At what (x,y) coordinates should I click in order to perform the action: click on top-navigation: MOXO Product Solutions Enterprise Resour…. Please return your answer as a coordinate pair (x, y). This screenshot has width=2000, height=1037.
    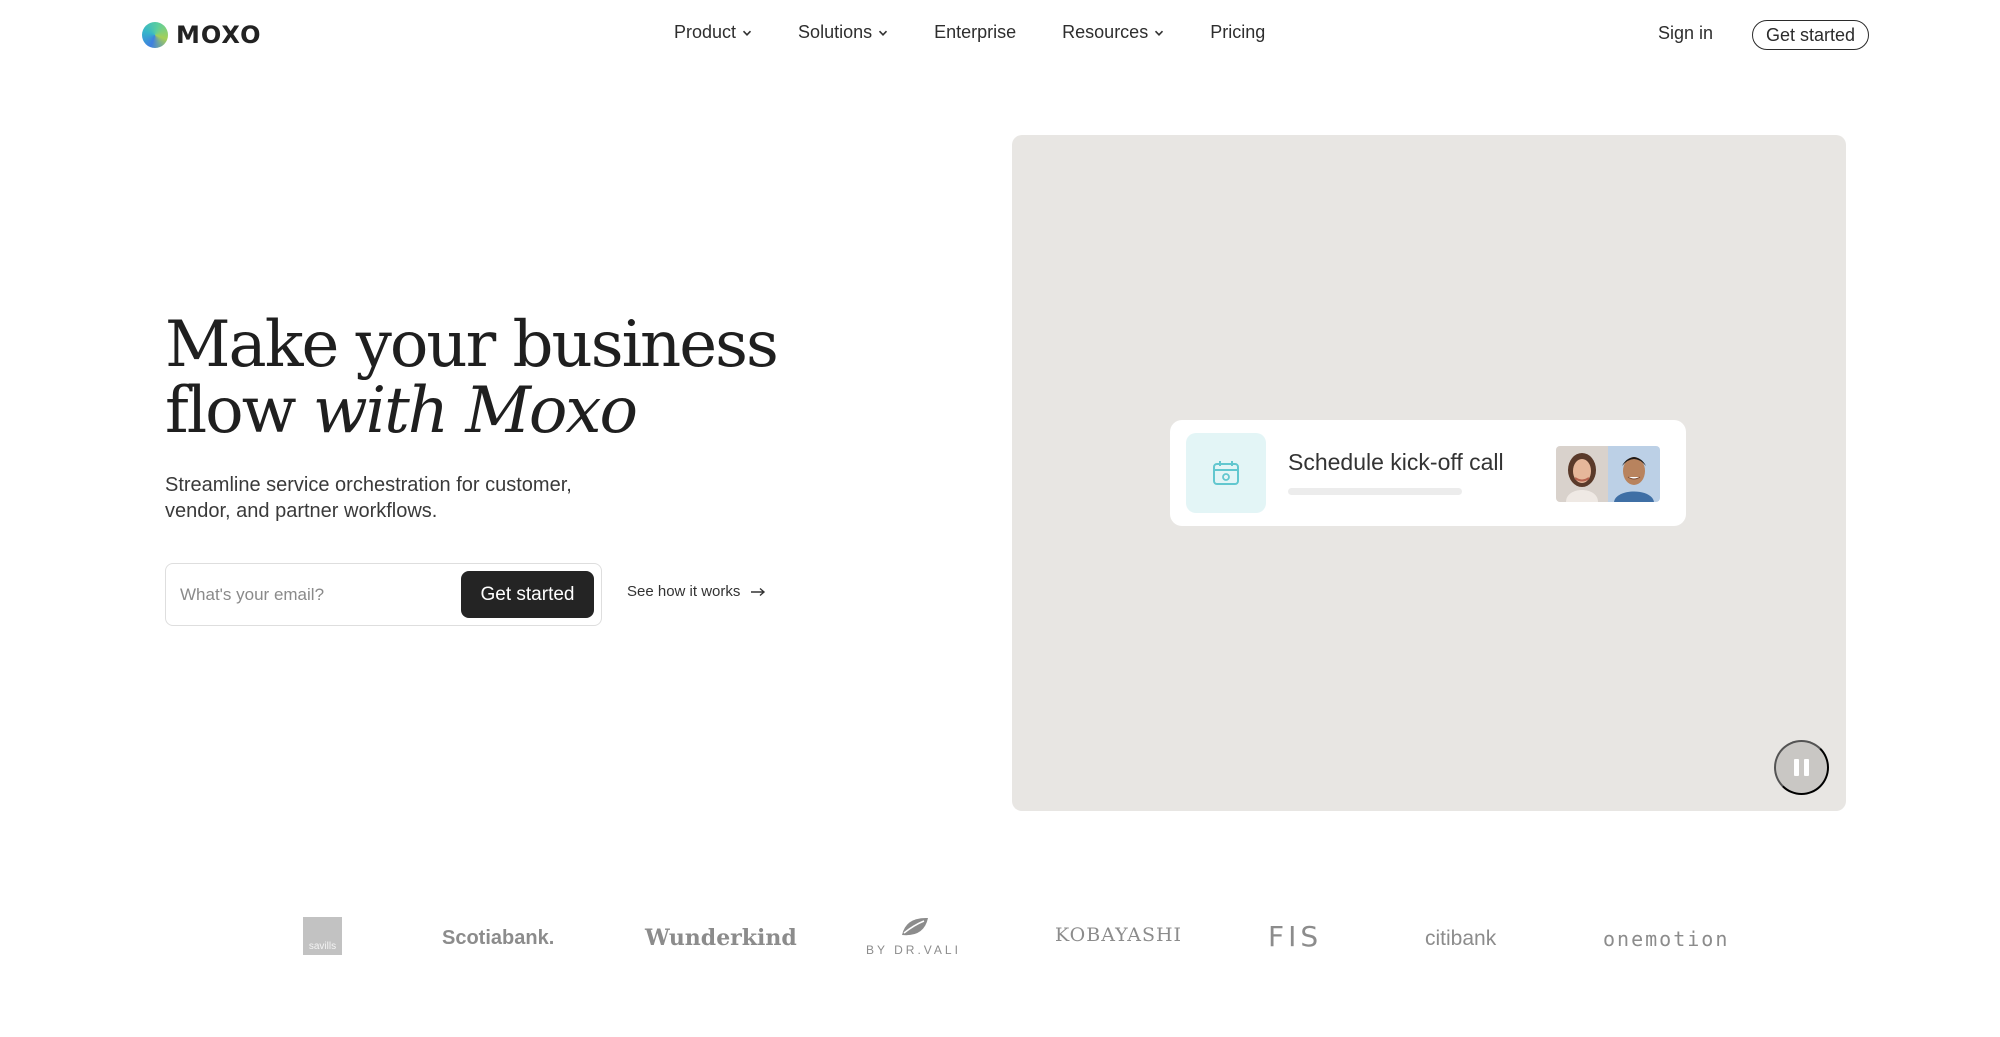
    Looking at the image, I should click on (1000, 34).